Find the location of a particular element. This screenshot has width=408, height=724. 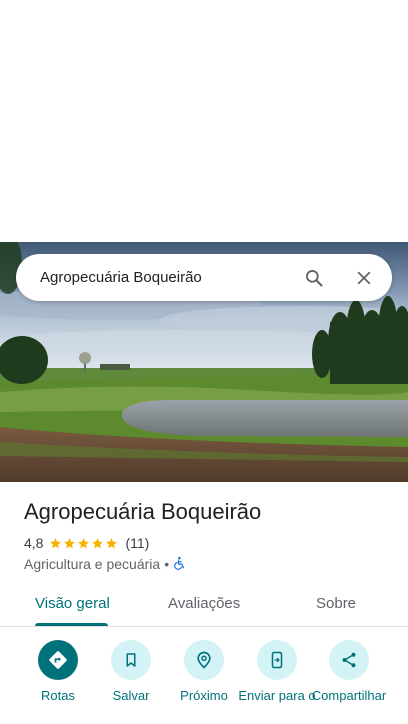

active-tab-indicator is located at coordinates (71, 624).